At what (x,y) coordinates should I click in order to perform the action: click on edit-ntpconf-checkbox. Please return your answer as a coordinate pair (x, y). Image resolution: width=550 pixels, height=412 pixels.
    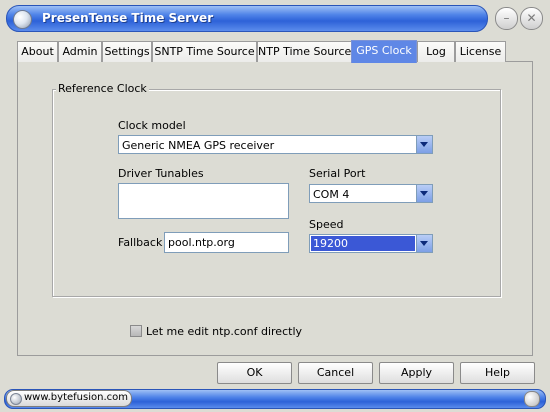
    Looking at the image, I should click on (136, 331).